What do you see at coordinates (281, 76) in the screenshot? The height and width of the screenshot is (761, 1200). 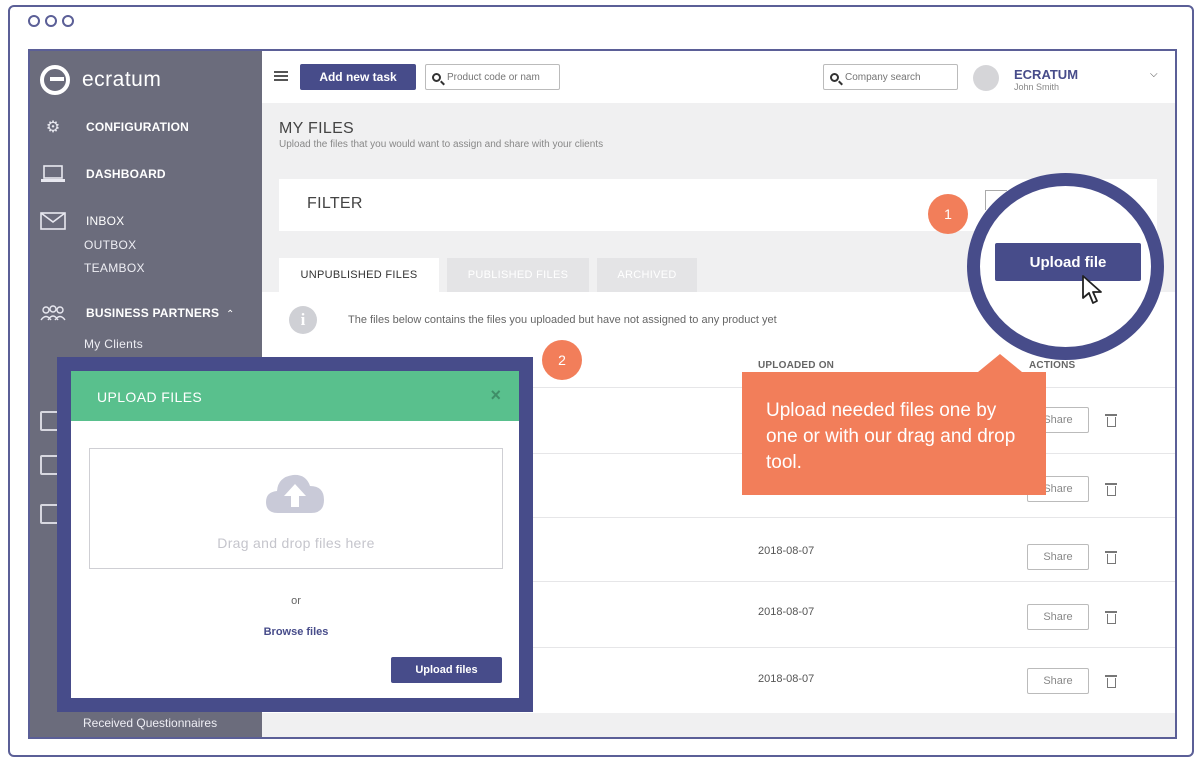 I see `menu-icon` at bounding box center [281, 76].